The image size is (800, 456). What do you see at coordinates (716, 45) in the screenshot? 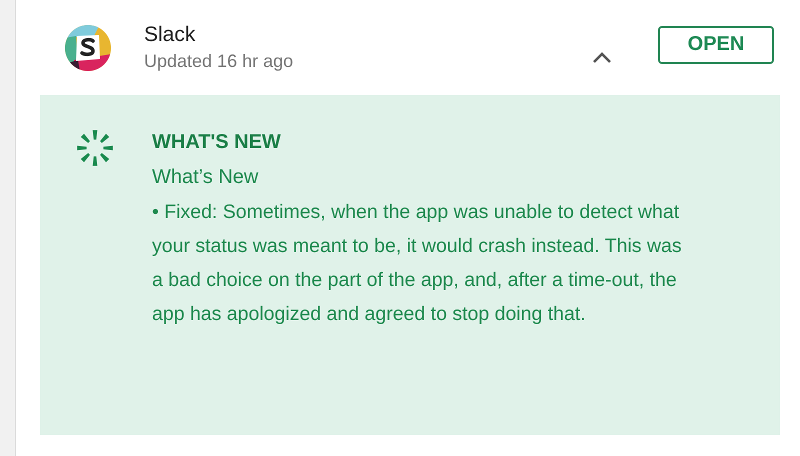
I see `open-button: OPEN` at bounding box center [716, 45].